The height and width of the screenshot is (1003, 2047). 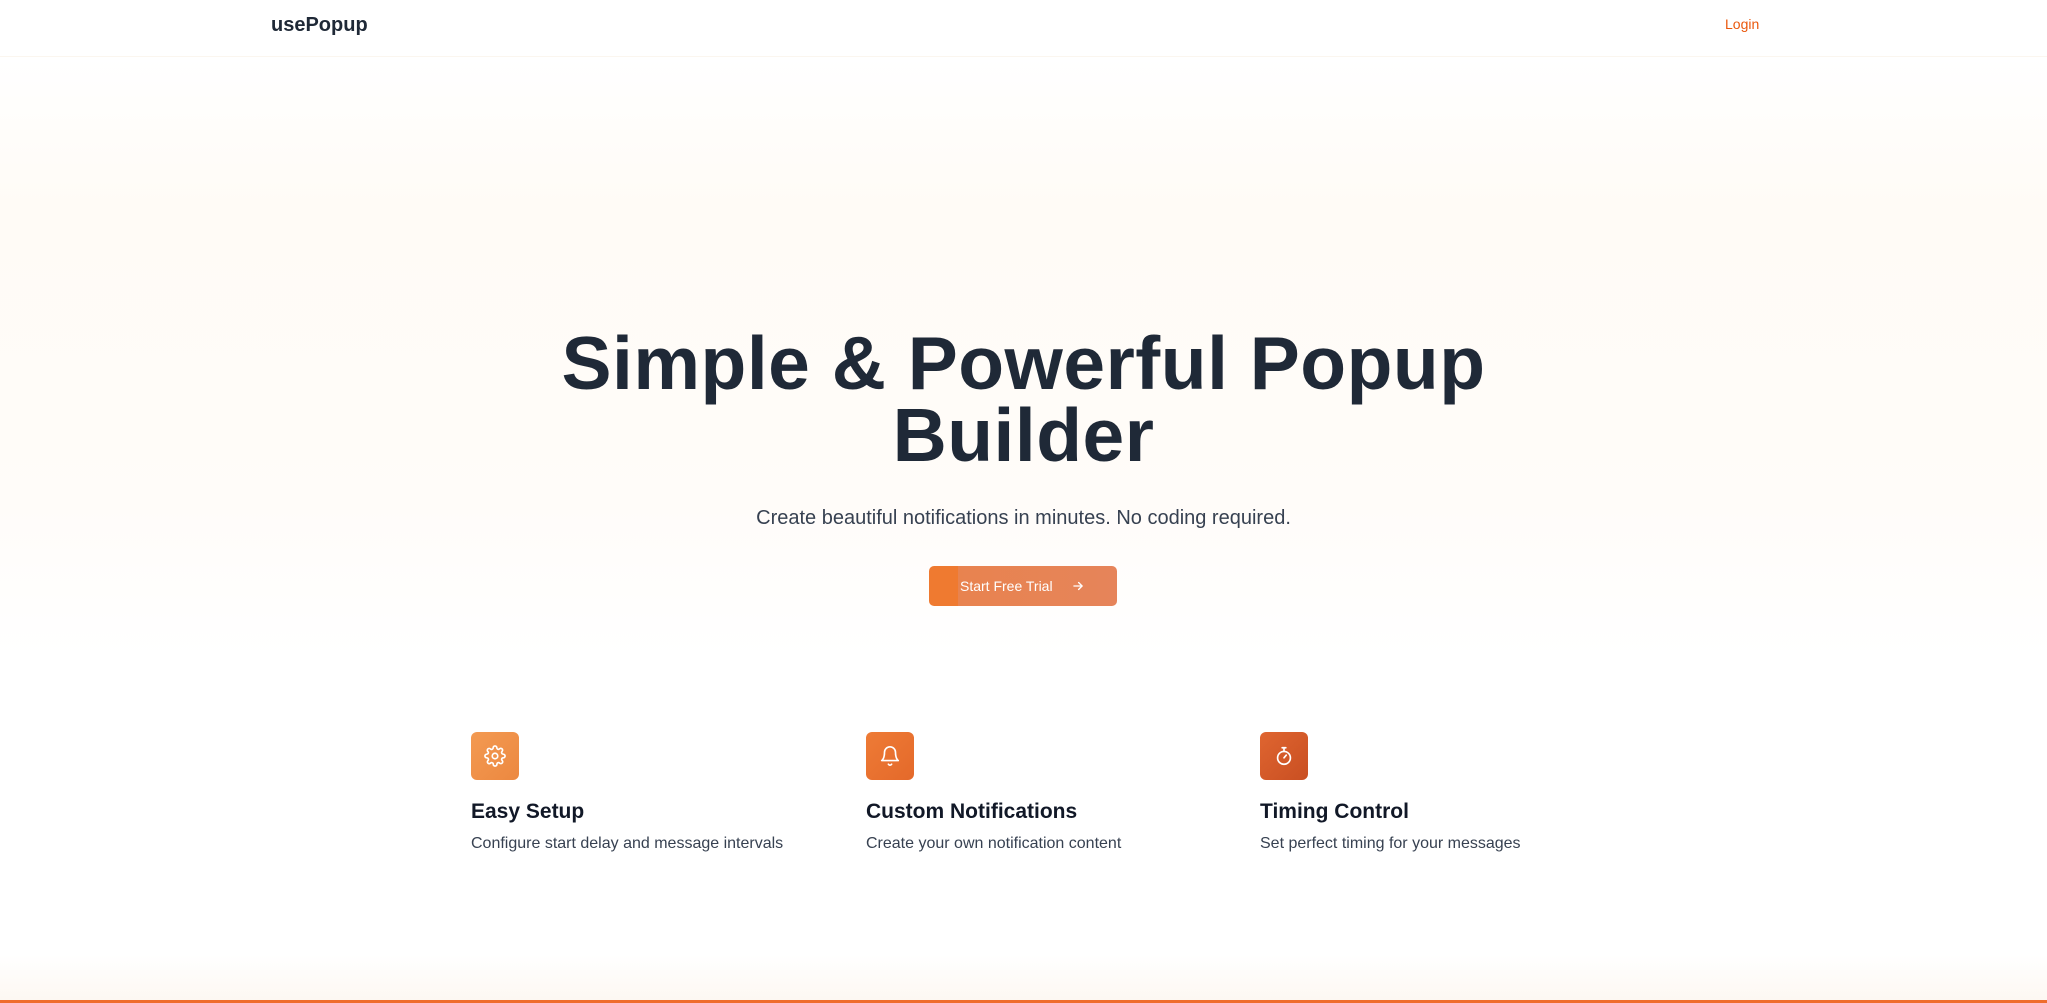 I want to click on feature-title: Timing Control, so click(x=1334, y=811).